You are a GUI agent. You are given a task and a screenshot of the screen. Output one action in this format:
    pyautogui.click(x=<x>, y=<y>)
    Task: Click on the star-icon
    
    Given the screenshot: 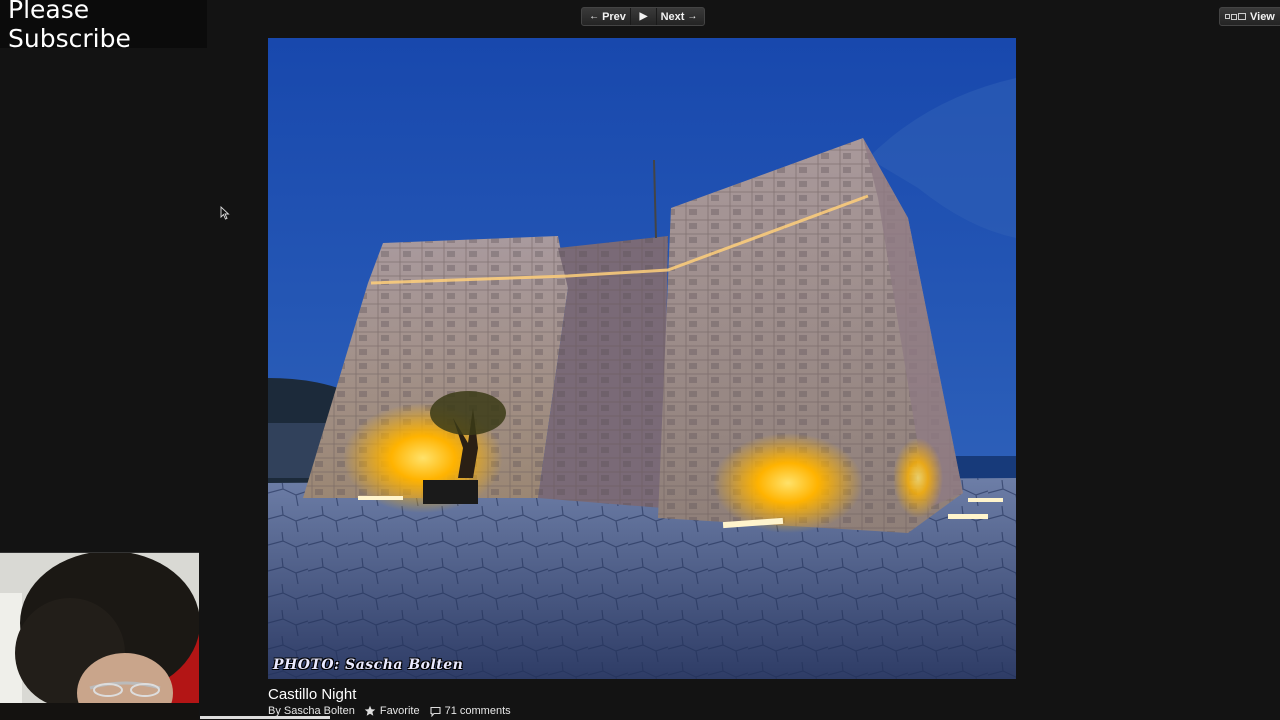 What is the action you would take?
    pyautogui.click(x=370, y=710)
    